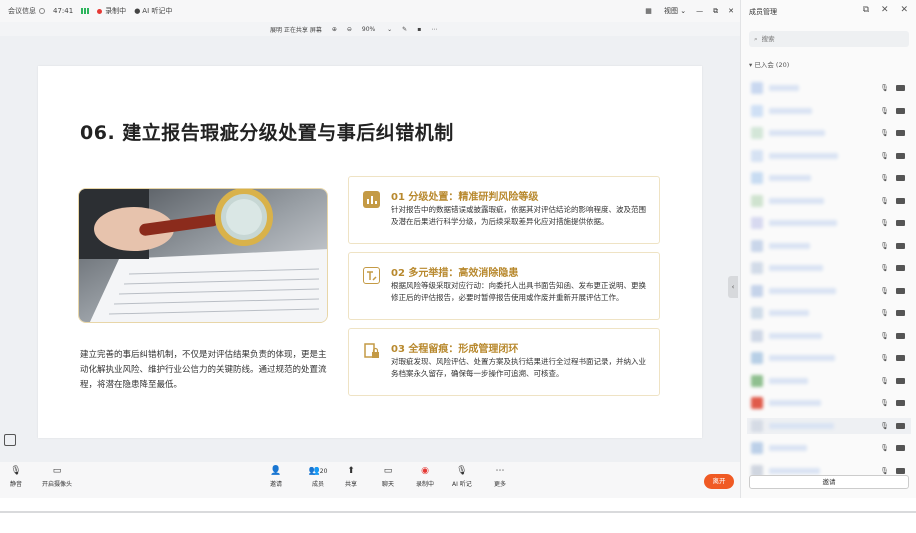 Image resolution: width=916 pixels, height=533 pixels. Describe the element at coordinates (10, 440) in the screenshot. I see `notes-icon` at that location.